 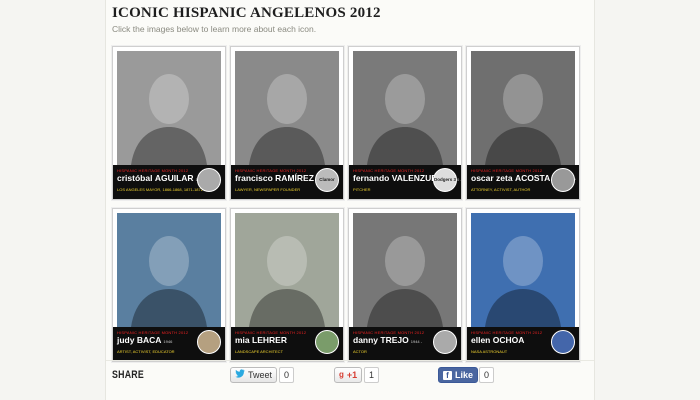 I want to click on icon-role: LANDSCAPE ARCHITECT, so click(x=259, y=351).